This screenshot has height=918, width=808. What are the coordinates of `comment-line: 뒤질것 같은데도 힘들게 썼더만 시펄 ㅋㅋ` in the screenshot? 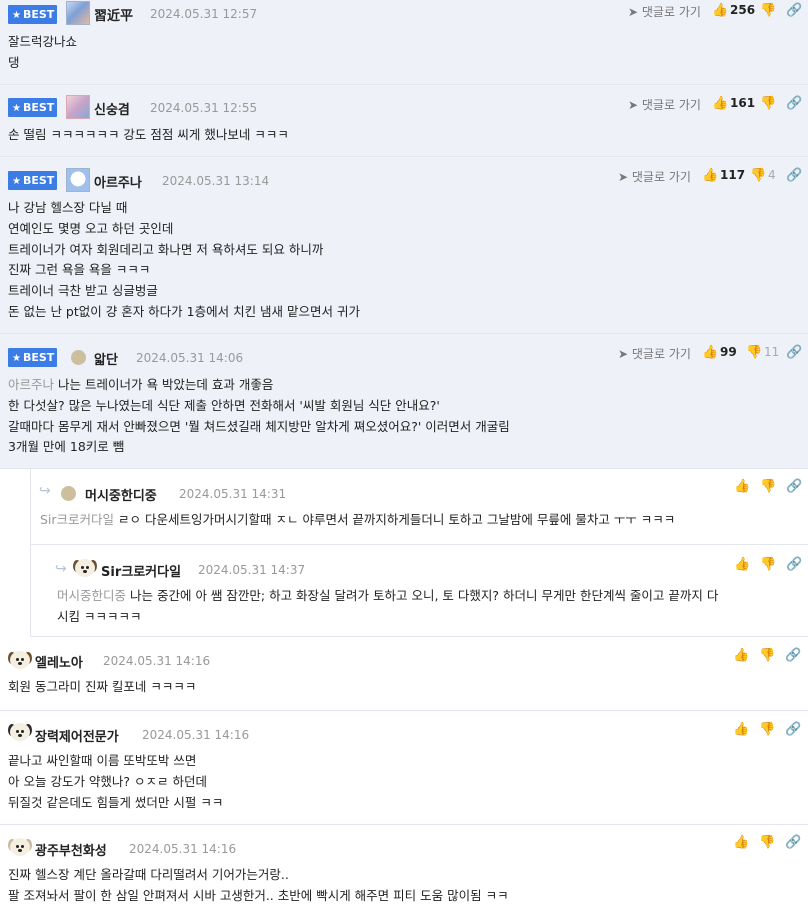 It's located at (116, 802).